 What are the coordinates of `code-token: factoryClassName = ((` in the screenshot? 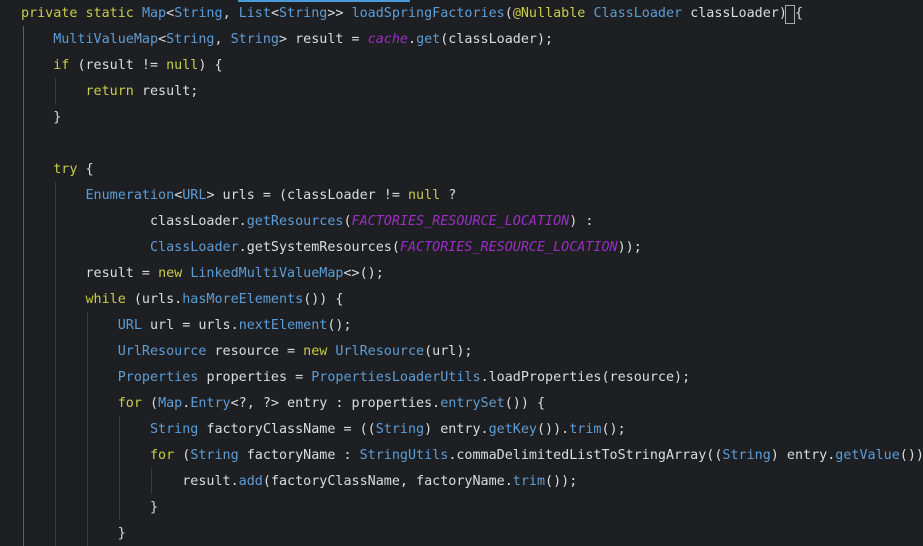 It's located at (291, 429).